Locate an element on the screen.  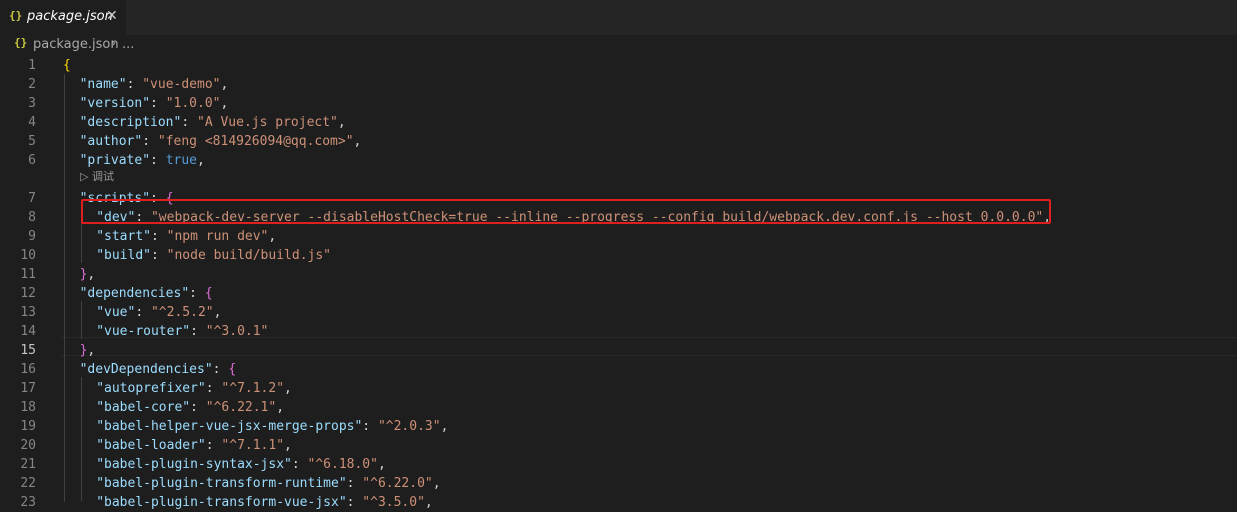
code-line: "version": "1.0.0", is located at coordinates (154, 103).